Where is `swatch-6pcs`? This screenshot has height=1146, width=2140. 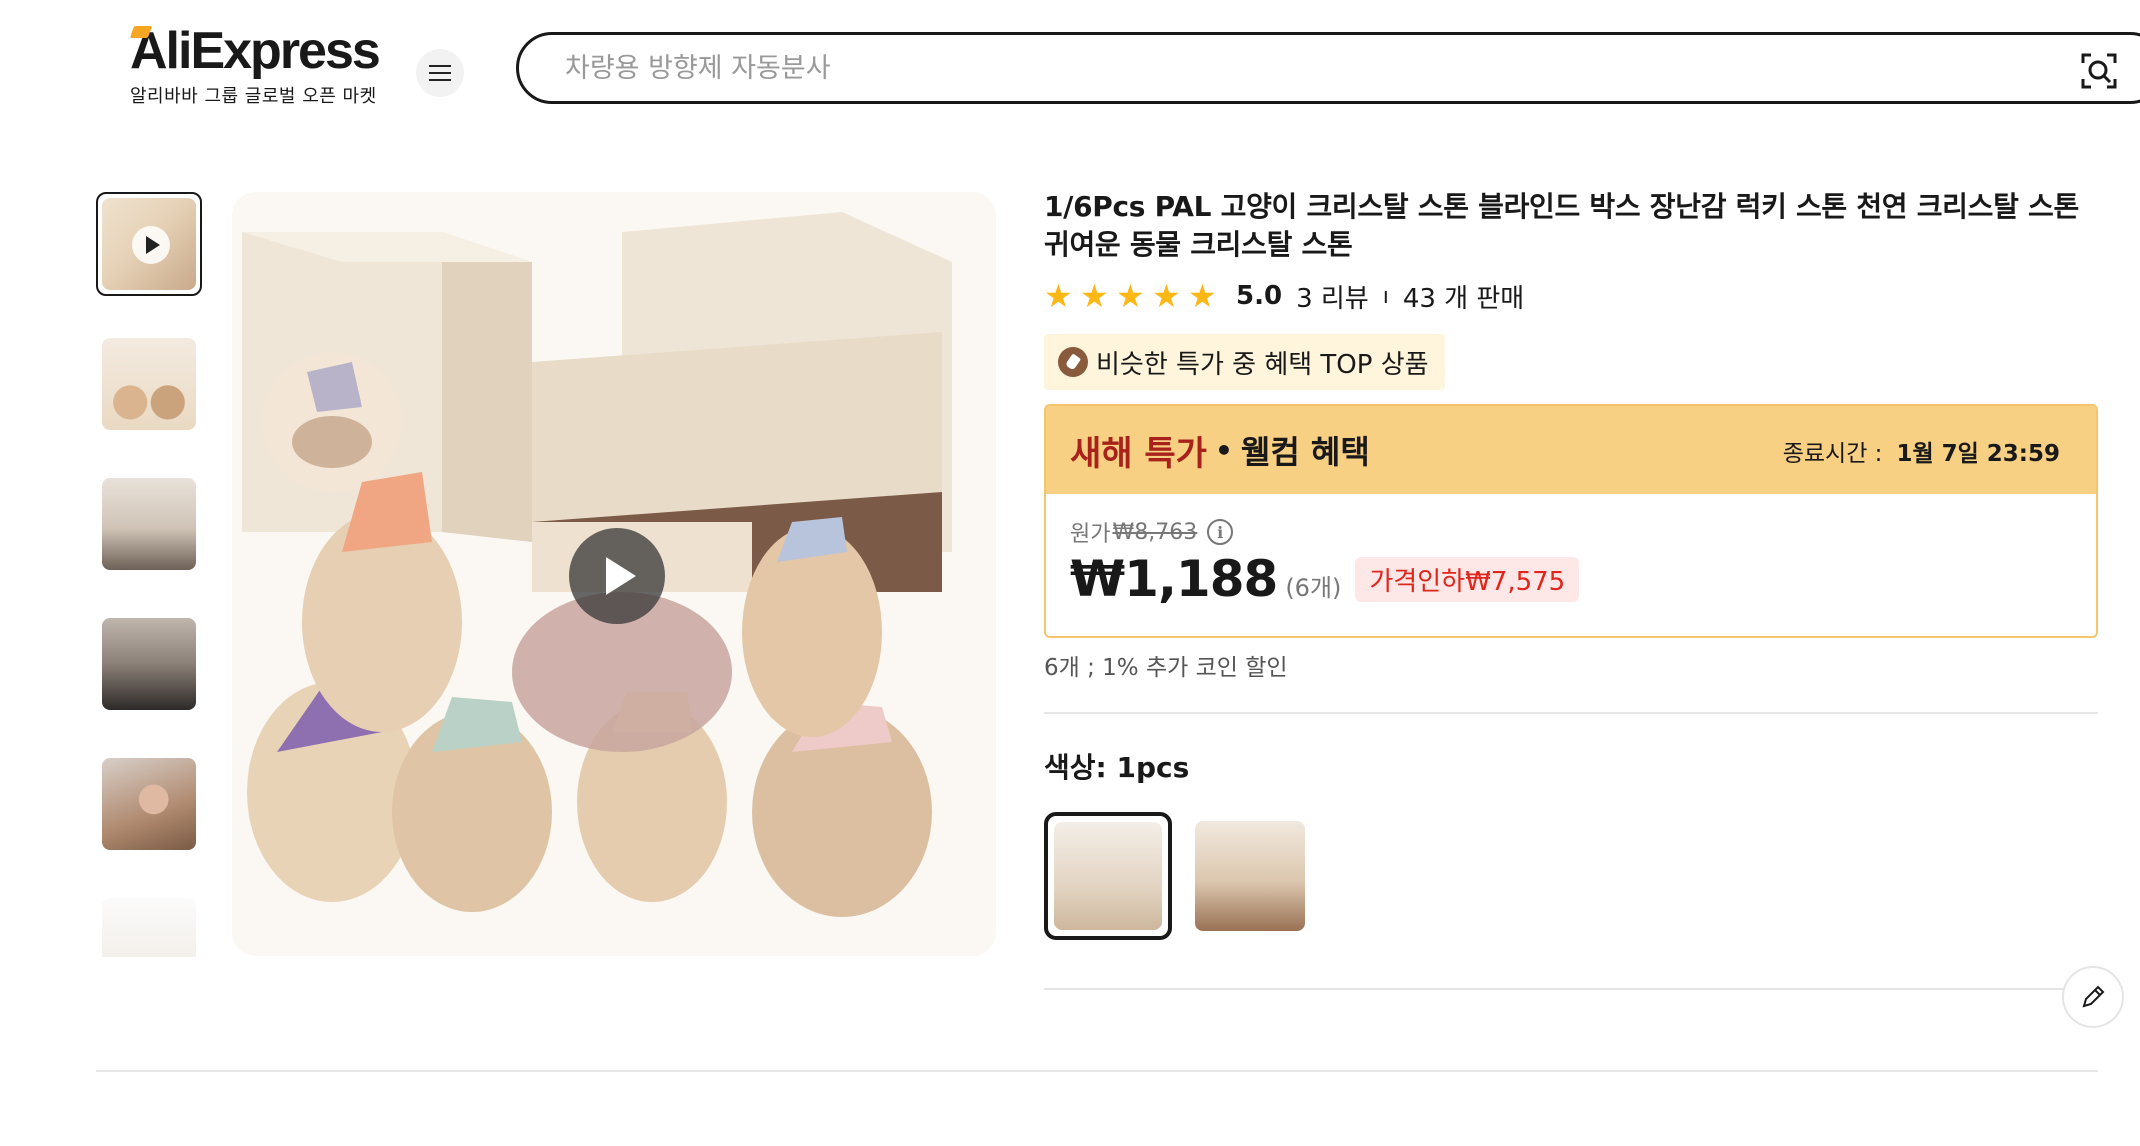
swatch-6pcs is located at coordinates (1250, 876).